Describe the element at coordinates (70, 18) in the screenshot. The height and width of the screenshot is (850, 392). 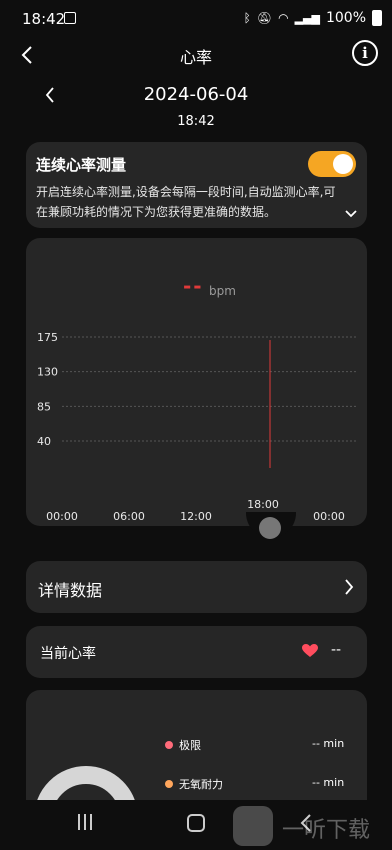
I see `gallery-icon` at that location.